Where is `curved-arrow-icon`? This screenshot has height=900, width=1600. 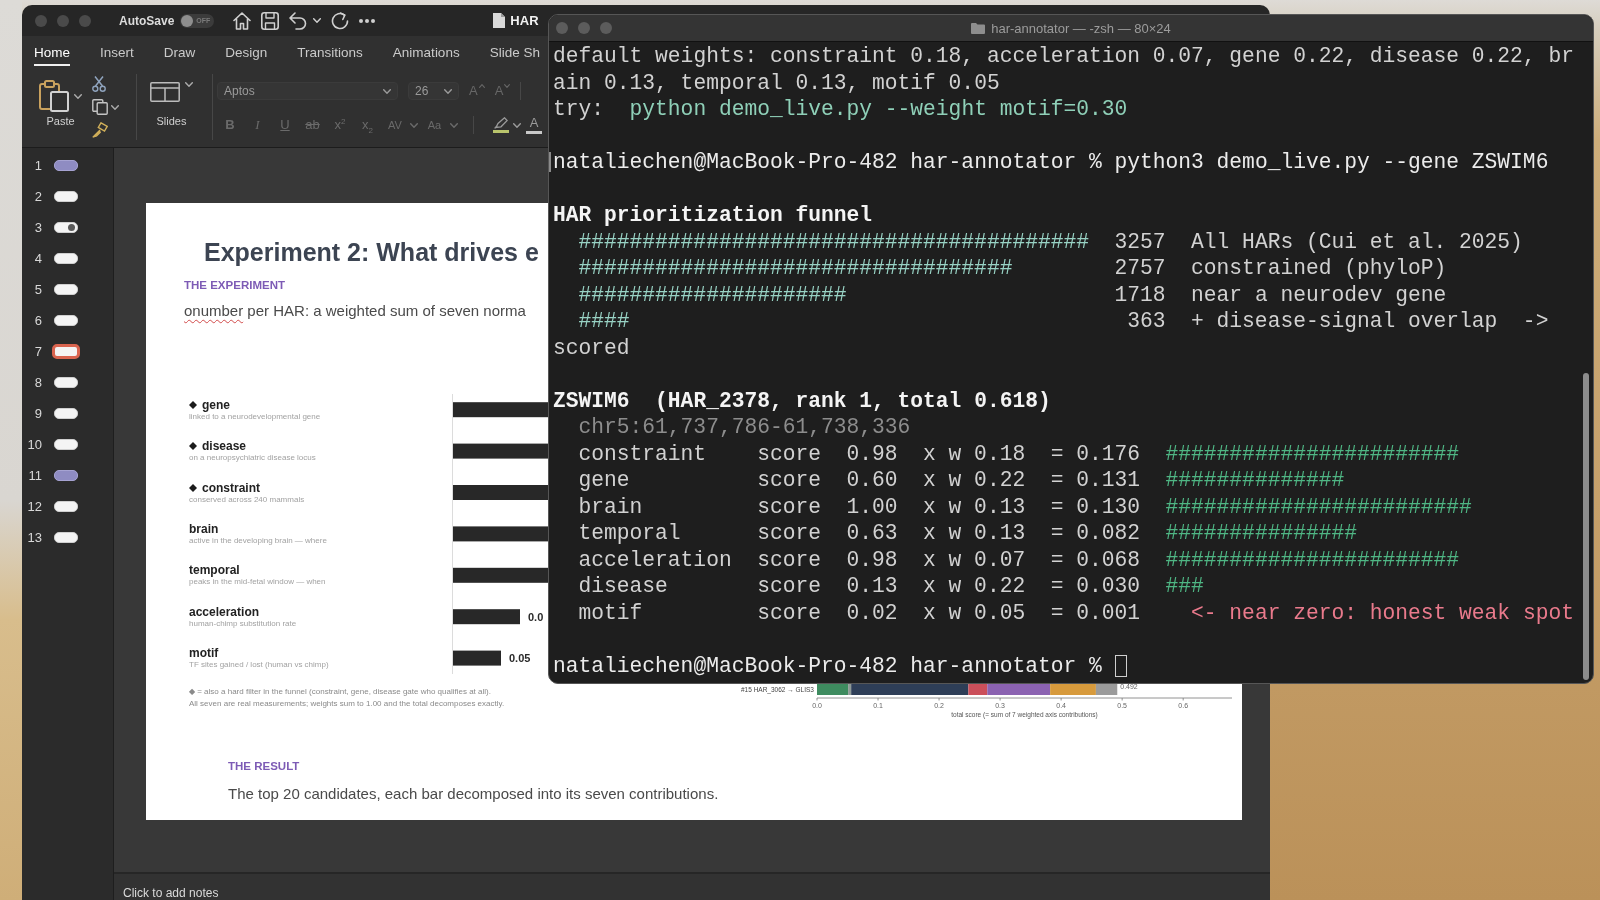
curved-arrow-icon is located at coordinates (298, 20).